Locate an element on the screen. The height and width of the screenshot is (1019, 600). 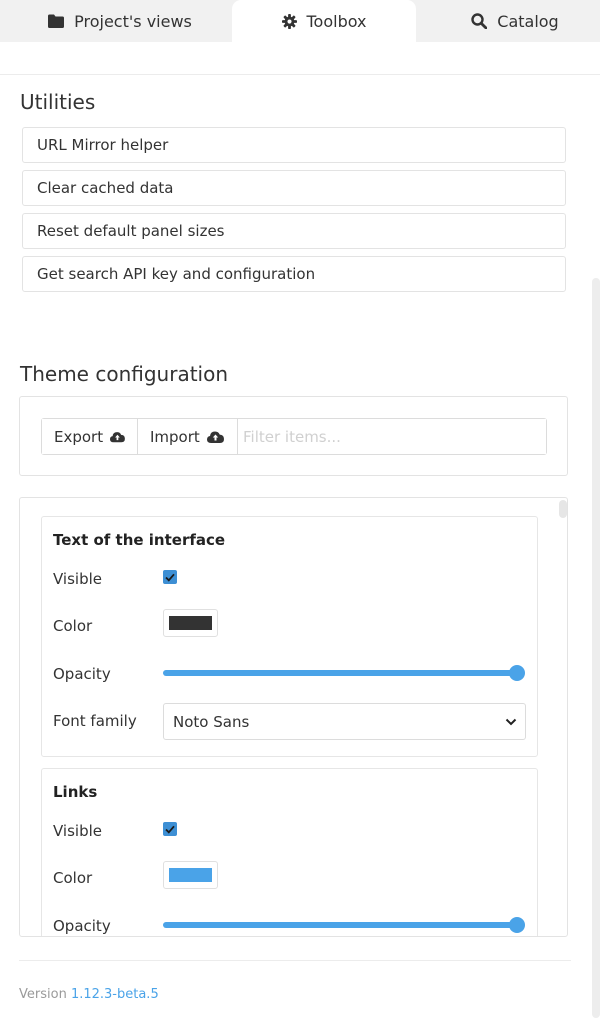
theme-configuration-title: Theme configuration is located at coordinates (124, 374).